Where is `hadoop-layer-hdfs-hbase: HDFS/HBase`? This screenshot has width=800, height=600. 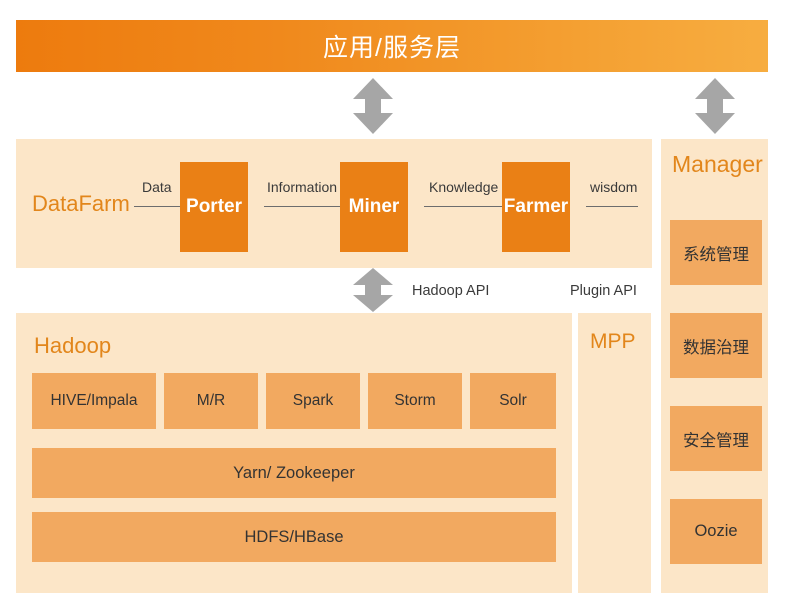 hadoop-layer-hdfs-hbase: HDFS/HBase is located at coordinates (294, 537).